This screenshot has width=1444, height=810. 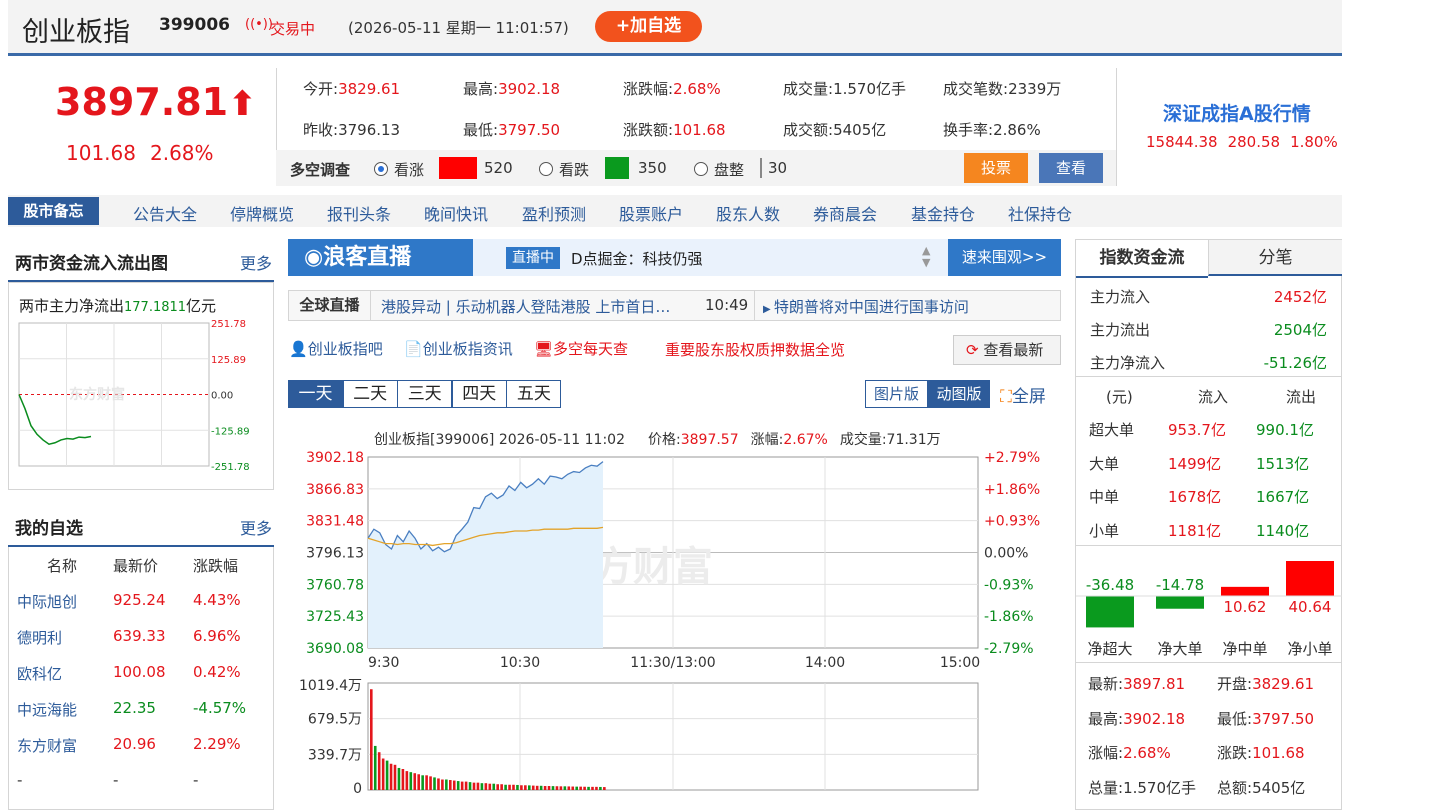 What do you see at coordinates (321, 130) in the screenshot?
I see `stat-label: 昨收:` at bounding box center [321, 130].